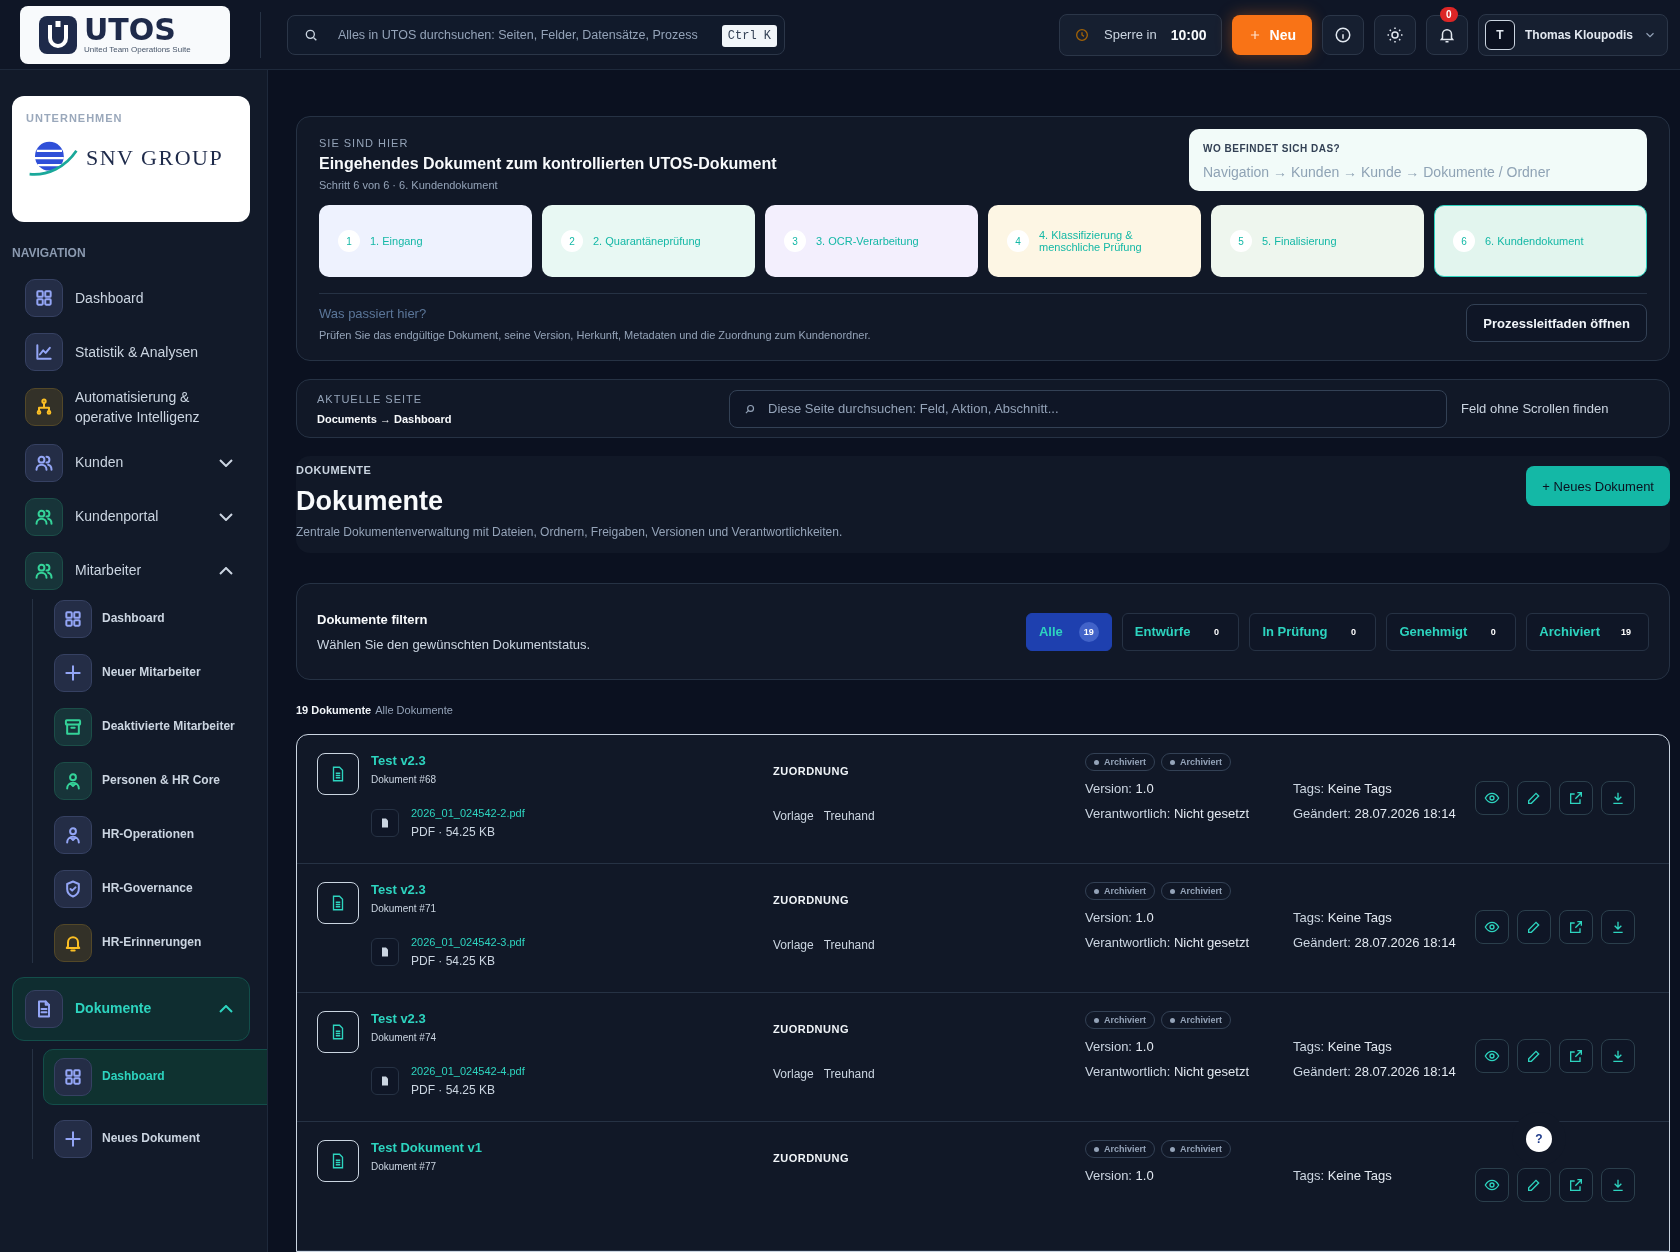  What do you see at coordinates (155, 834) in the screenshot?
I see `submenu-item: HR-Operationen` at bounding box center [155, 834].